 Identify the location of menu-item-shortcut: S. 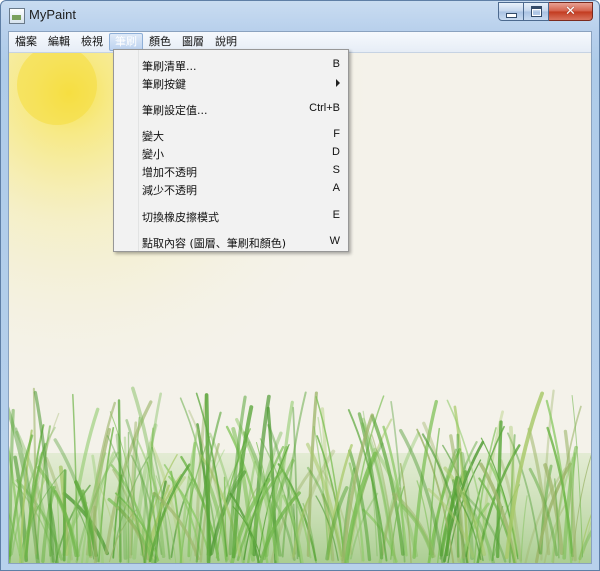
(336, 170).